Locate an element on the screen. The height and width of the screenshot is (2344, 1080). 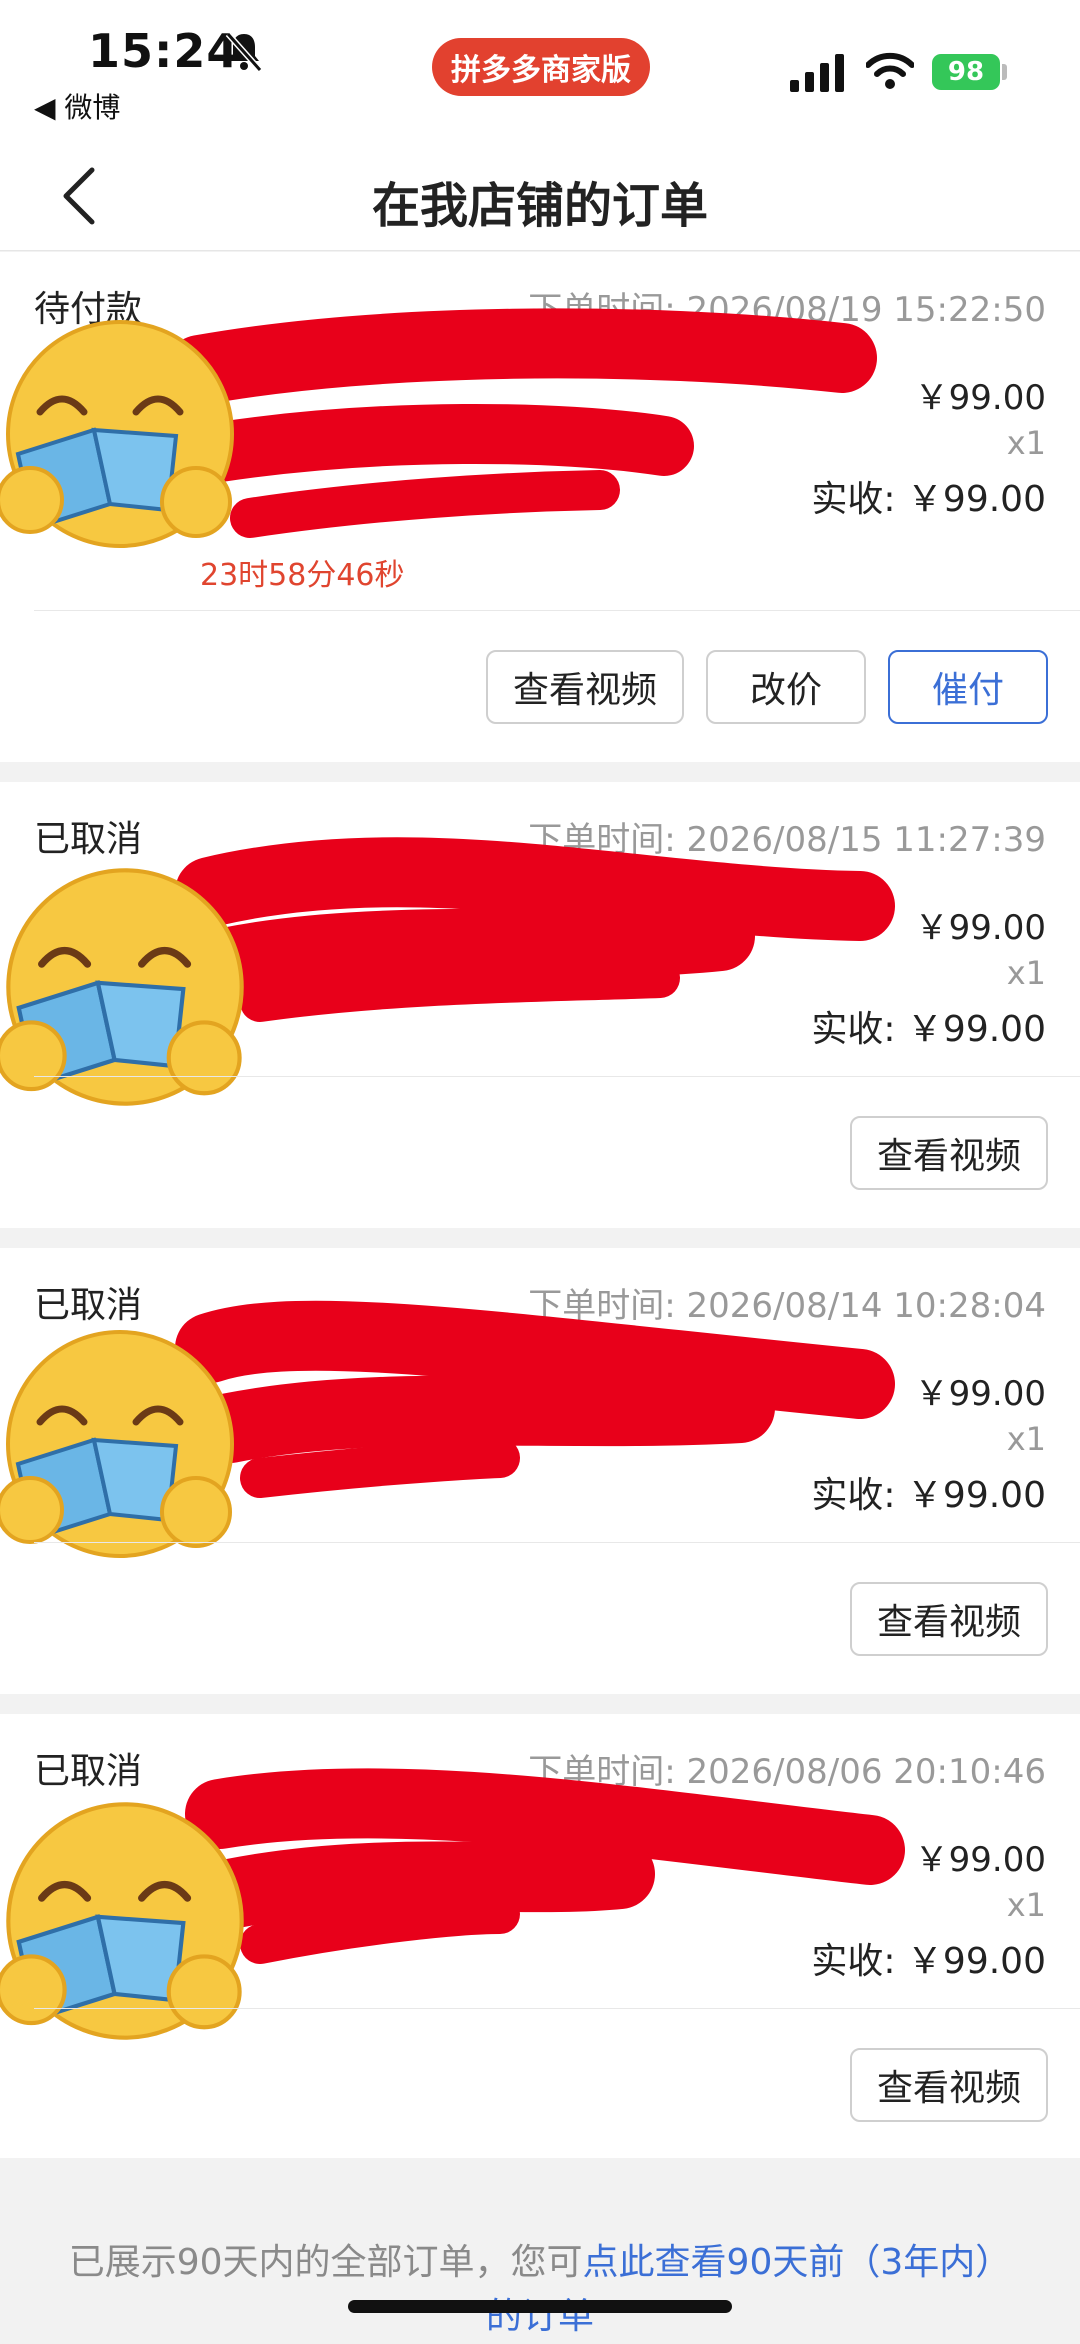
battery-nub is located at coordinates (1004, 72).